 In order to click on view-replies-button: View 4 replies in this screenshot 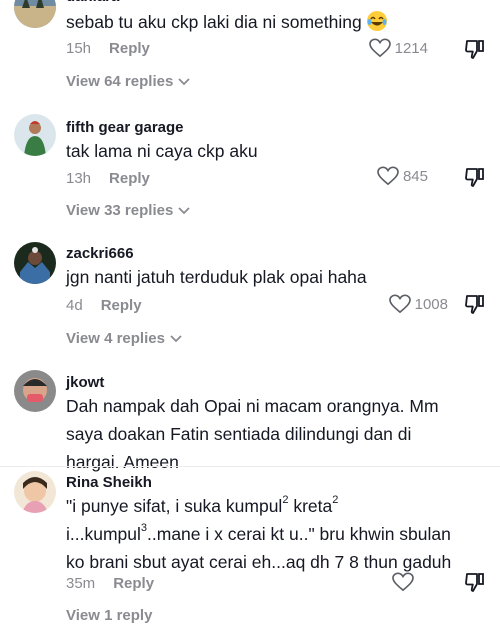, I will do `click(124, 338)`.